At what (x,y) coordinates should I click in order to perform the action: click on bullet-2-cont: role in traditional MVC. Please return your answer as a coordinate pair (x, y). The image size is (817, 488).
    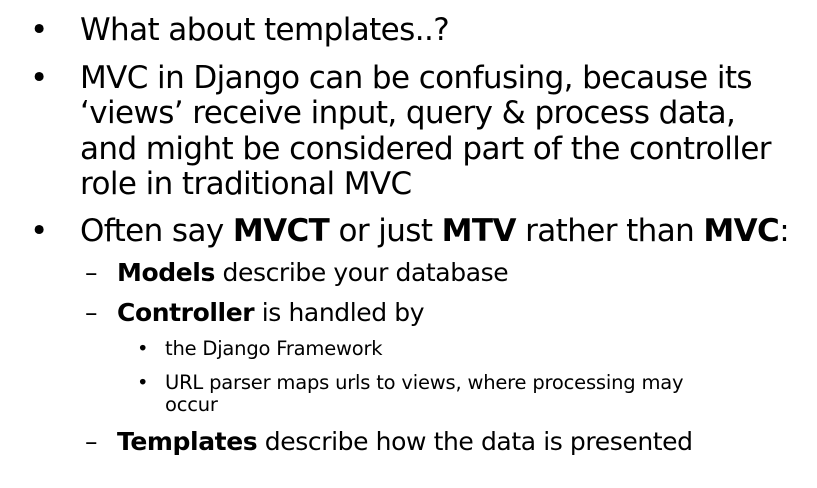
    Looking at the image, I should click on (246, 184).